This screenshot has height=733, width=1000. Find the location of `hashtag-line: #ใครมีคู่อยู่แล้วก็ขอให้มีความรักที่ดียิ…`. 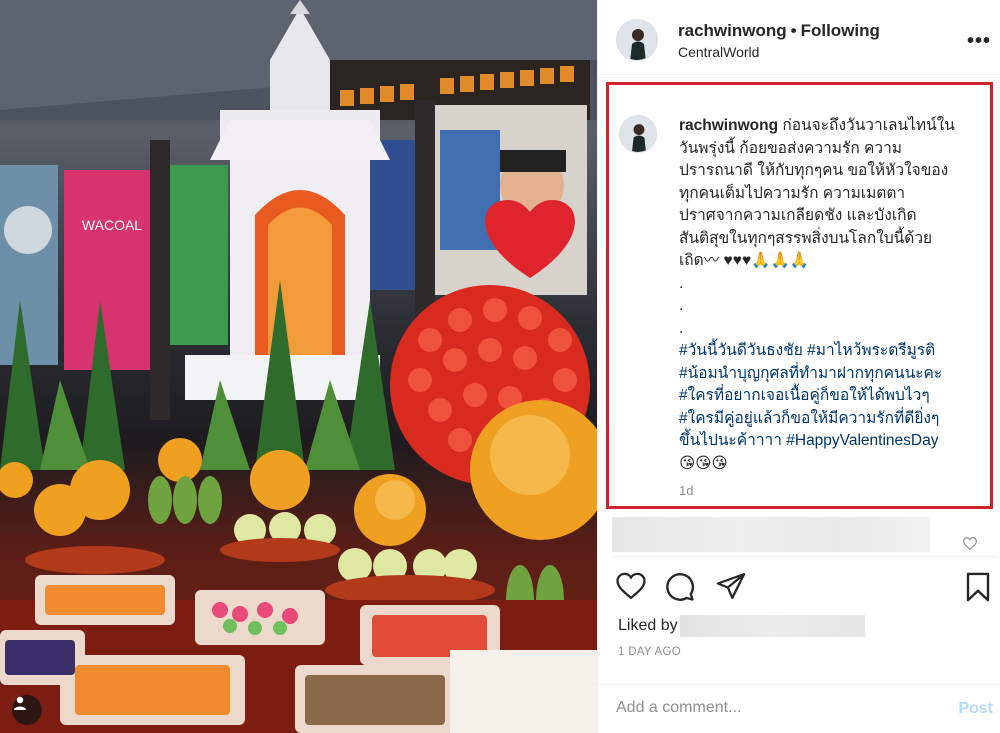

hashtag-line: #ใครมีคู่อยู่แล้วก็ขอให้มีความรักที่ดียิ… is located at coordinates (829, 419).